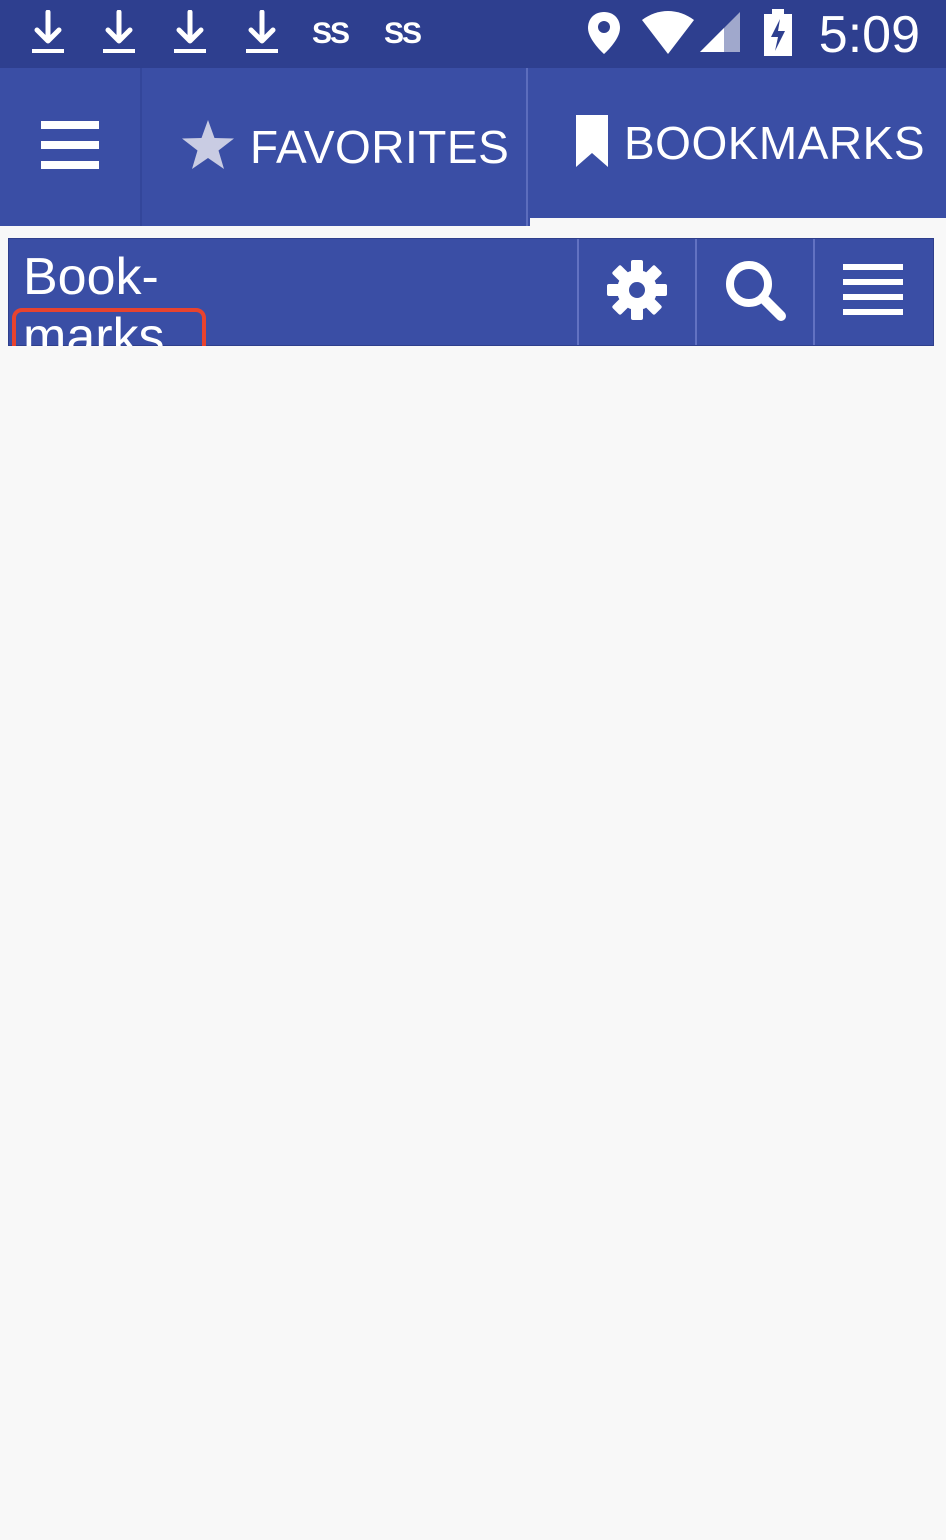  Describe the element at coordinates (473, 34) in the screenshot. I see `status-bar: SS SS 5:09` at that location.